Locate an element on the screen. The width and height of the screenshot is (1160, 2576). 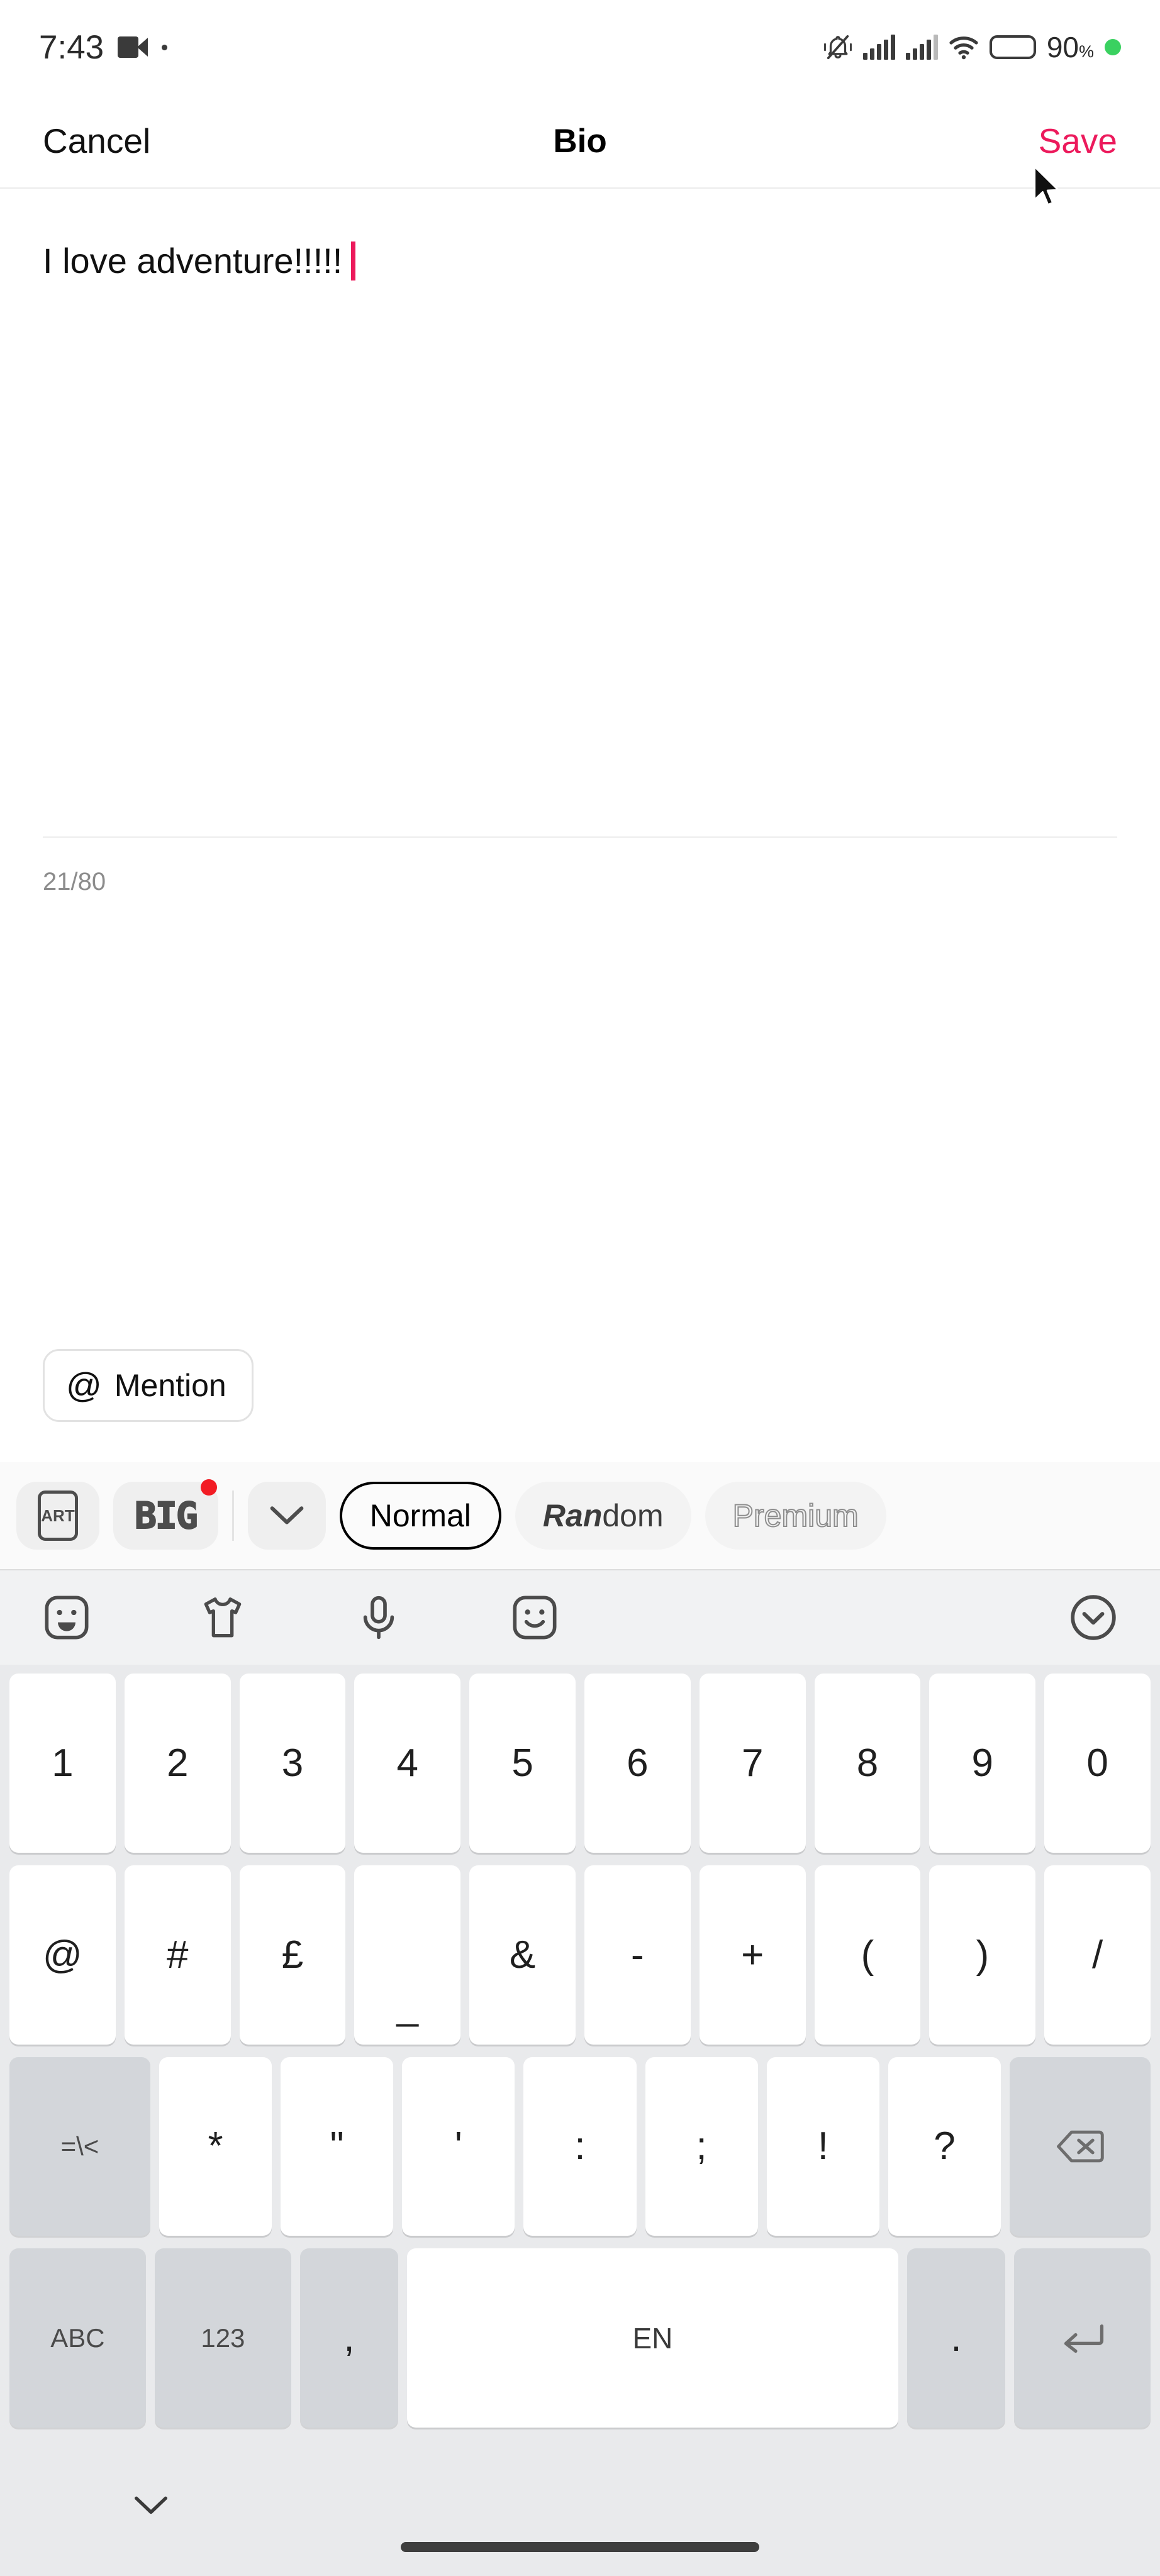
key-quote-single: ' is located at coordinates (459, 2146).